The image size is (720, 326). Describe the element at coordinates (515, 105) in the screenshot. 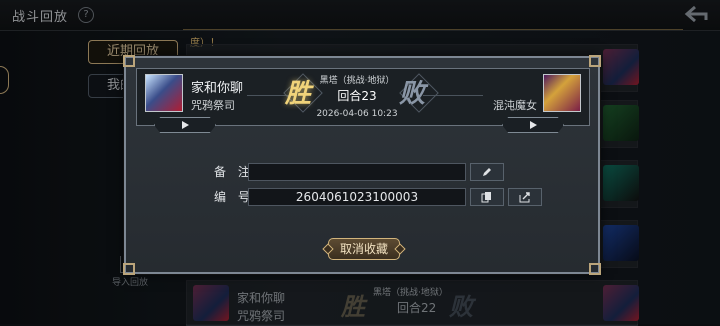

I see `right-player-class: 混沌魔女` at that location.